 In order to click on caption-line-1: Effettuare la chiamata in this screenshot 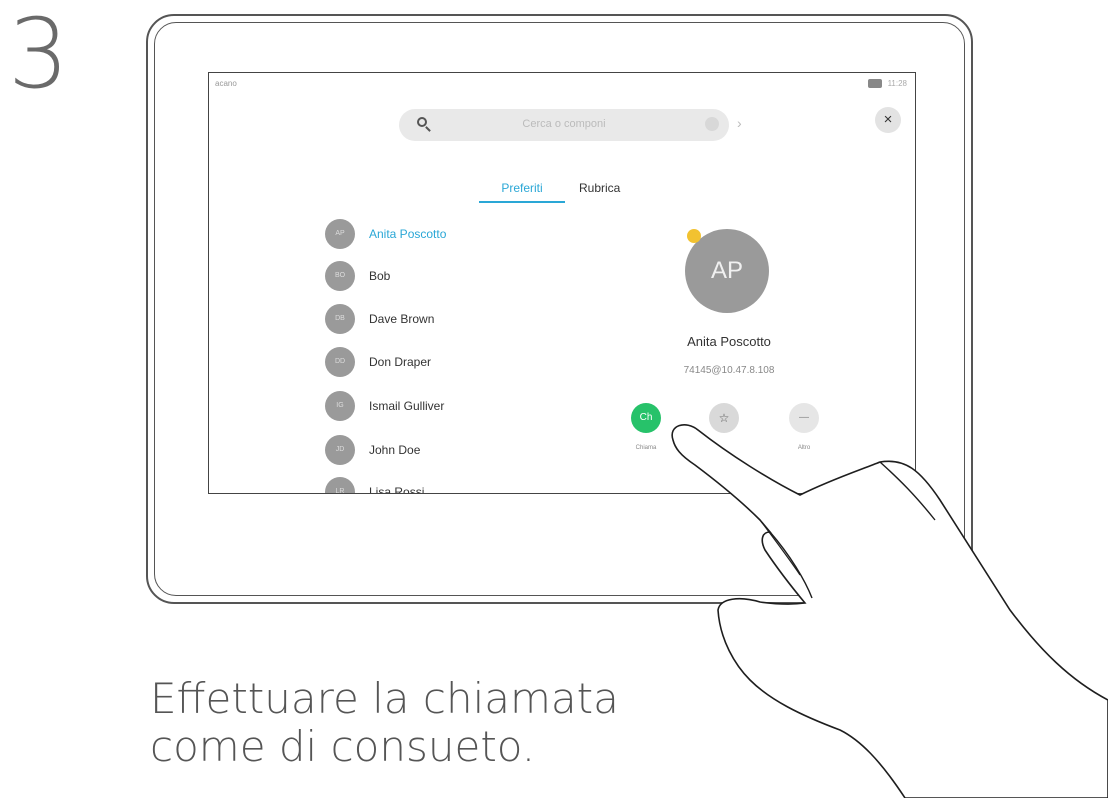, I will do `click(384, 698)`.